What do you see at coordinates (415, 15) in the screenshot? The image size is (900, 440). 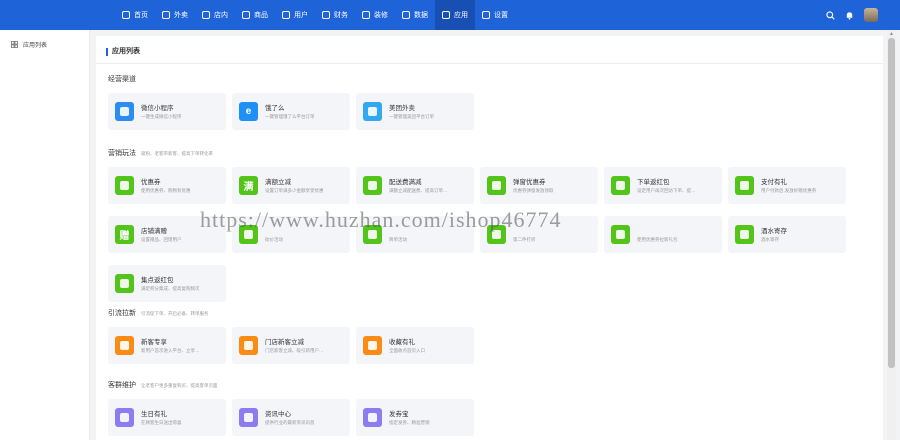 I see `nav-item: 数据` at bounding box center [415, 15].